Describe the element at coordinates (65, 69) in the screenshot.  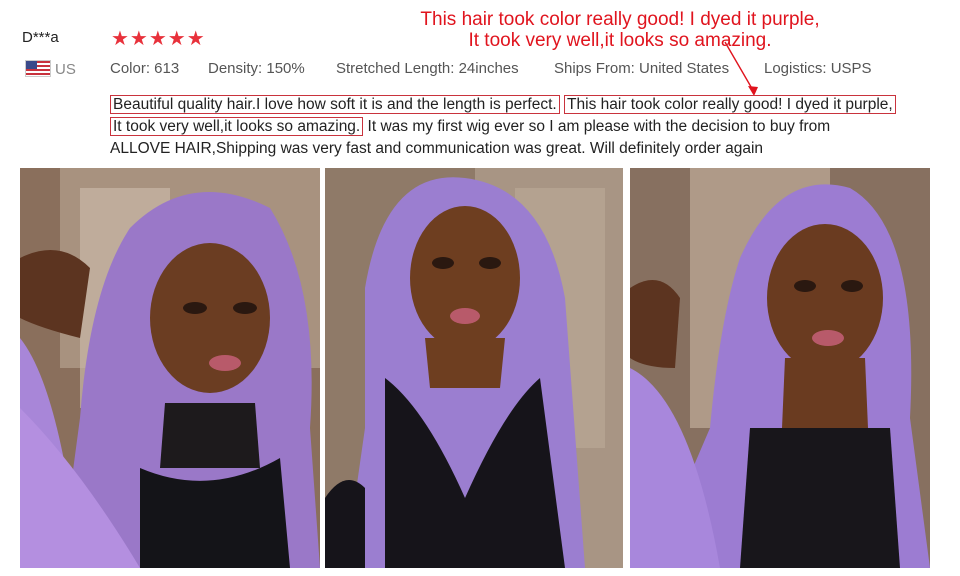
I see `reviewer-country: US` at that location.